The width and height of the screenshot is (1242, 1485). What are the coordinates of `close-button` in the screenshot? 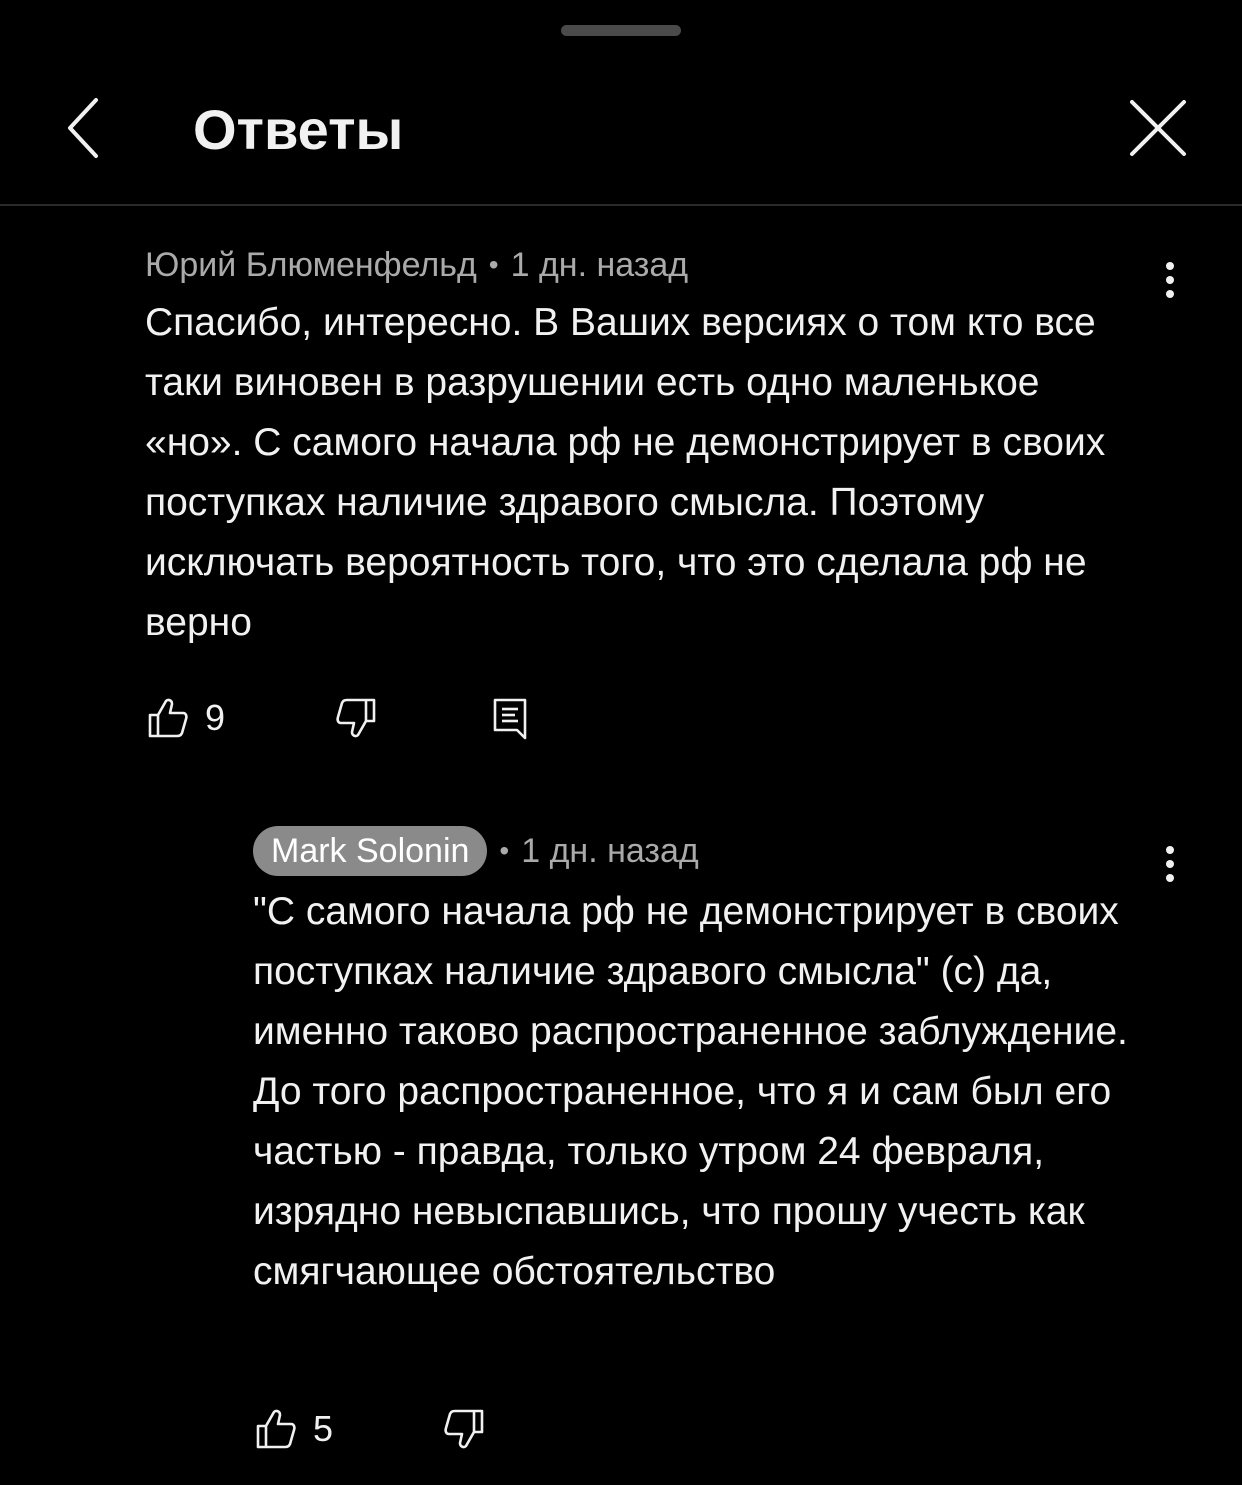 It's located at (1158, 128).